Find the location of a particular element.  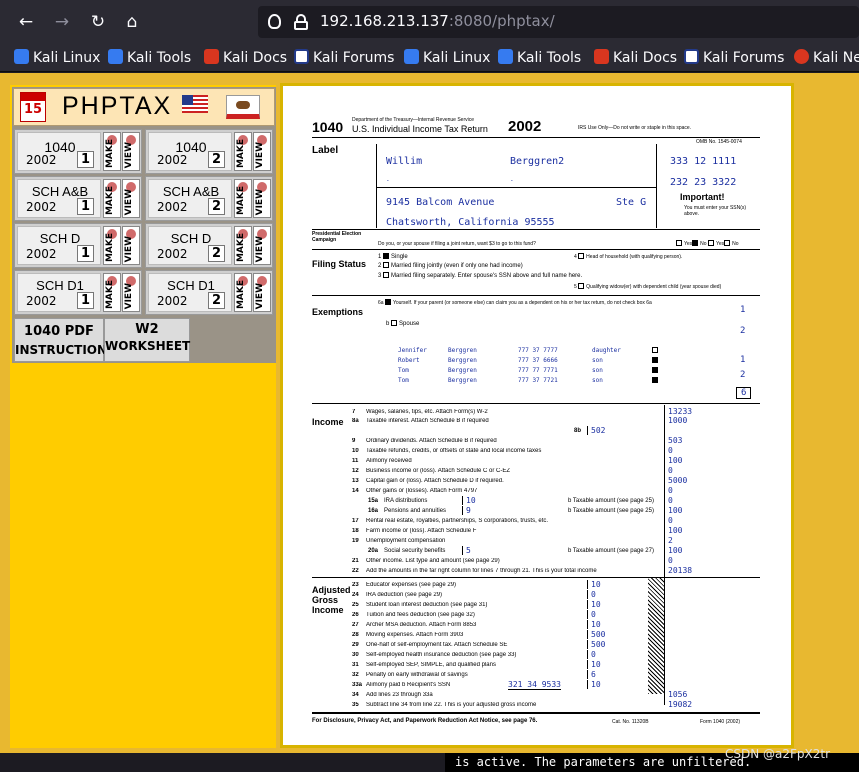

tax-exempt-8b-field: 502 is located at coordinates (622, 430).